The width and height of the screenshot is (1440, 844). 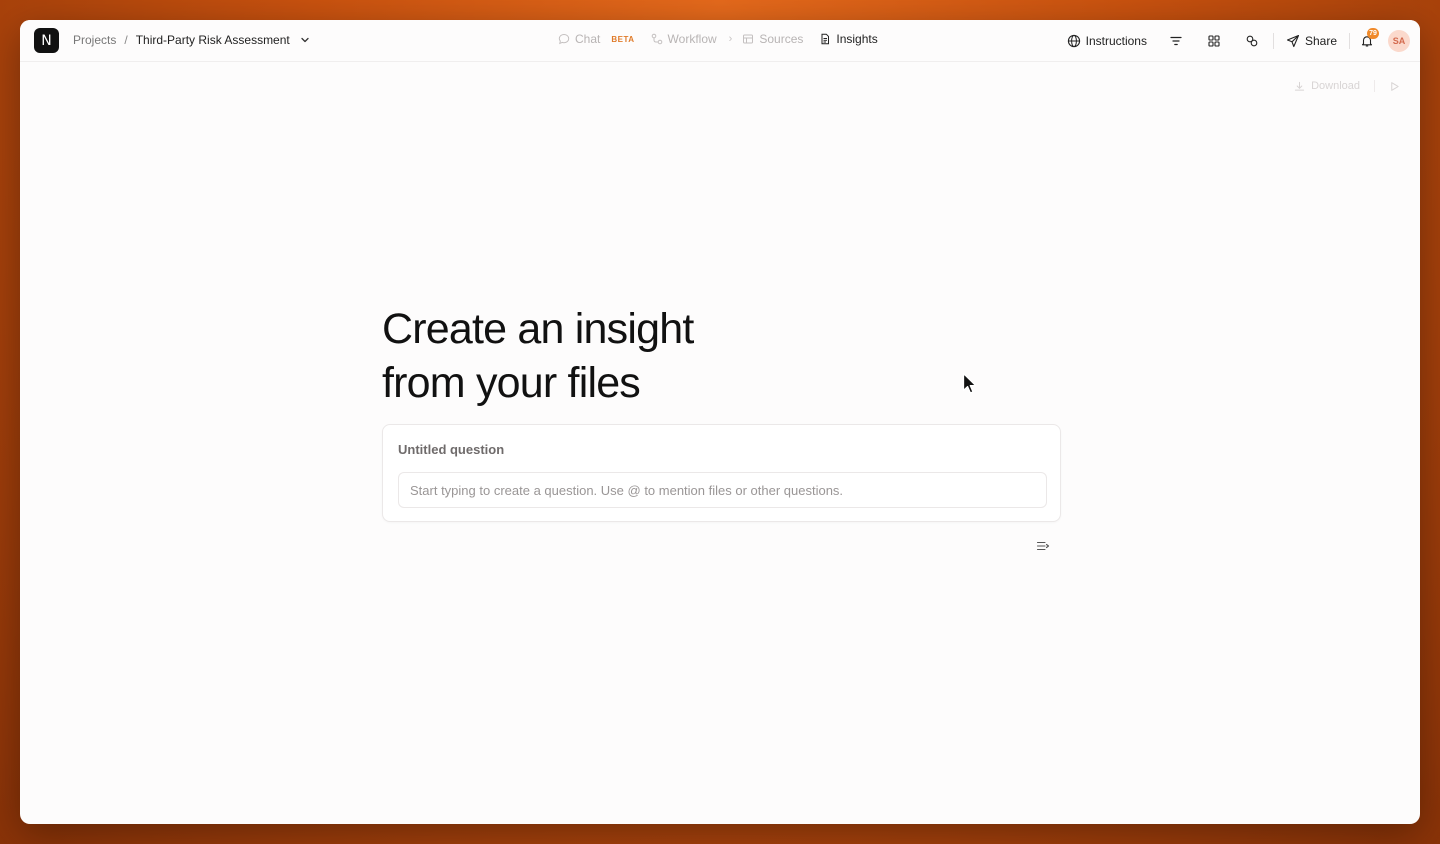 I want to click on table-icon, so click(x=748, y=39).